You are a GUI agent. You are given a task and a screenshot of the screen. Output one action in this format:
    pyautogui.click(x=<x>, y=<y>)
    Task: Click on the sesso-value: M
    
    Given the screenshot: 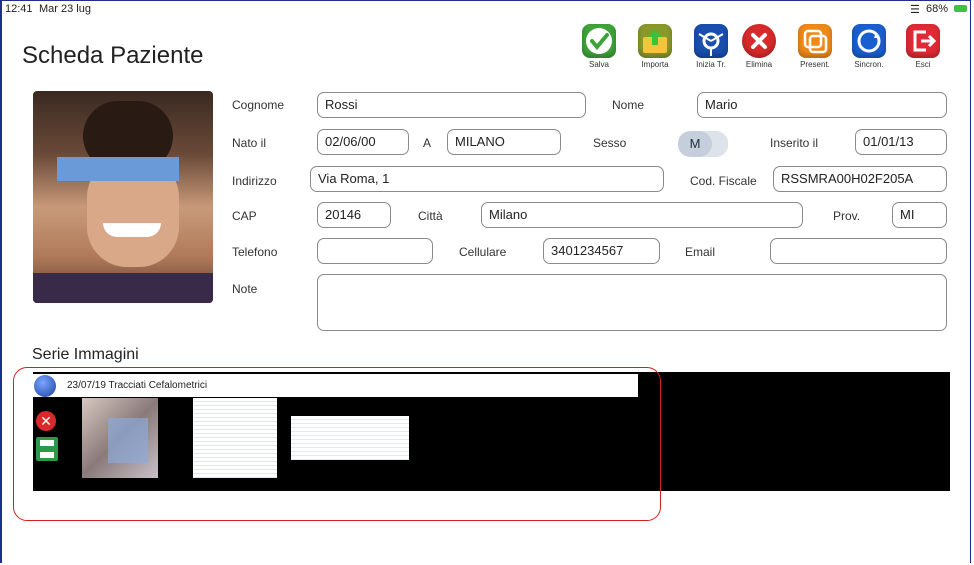 What is the action you would take?
    pyautogui.click(x=695, y=144)
    